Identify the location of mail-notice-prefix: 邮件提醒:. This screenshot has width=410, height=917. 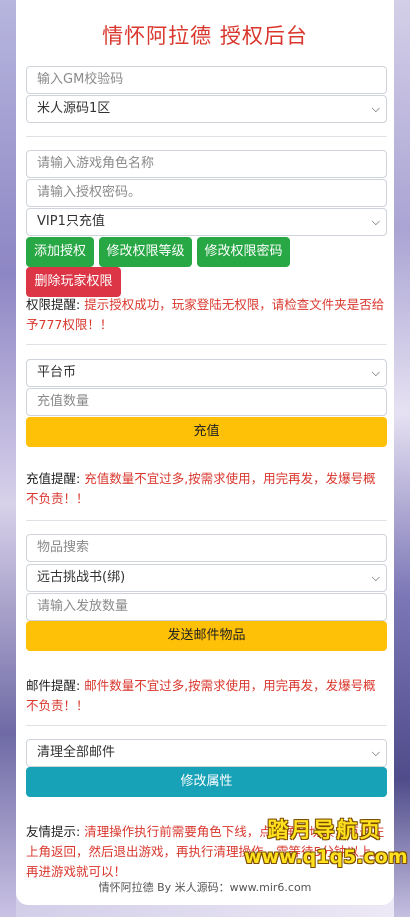
(53, 685).